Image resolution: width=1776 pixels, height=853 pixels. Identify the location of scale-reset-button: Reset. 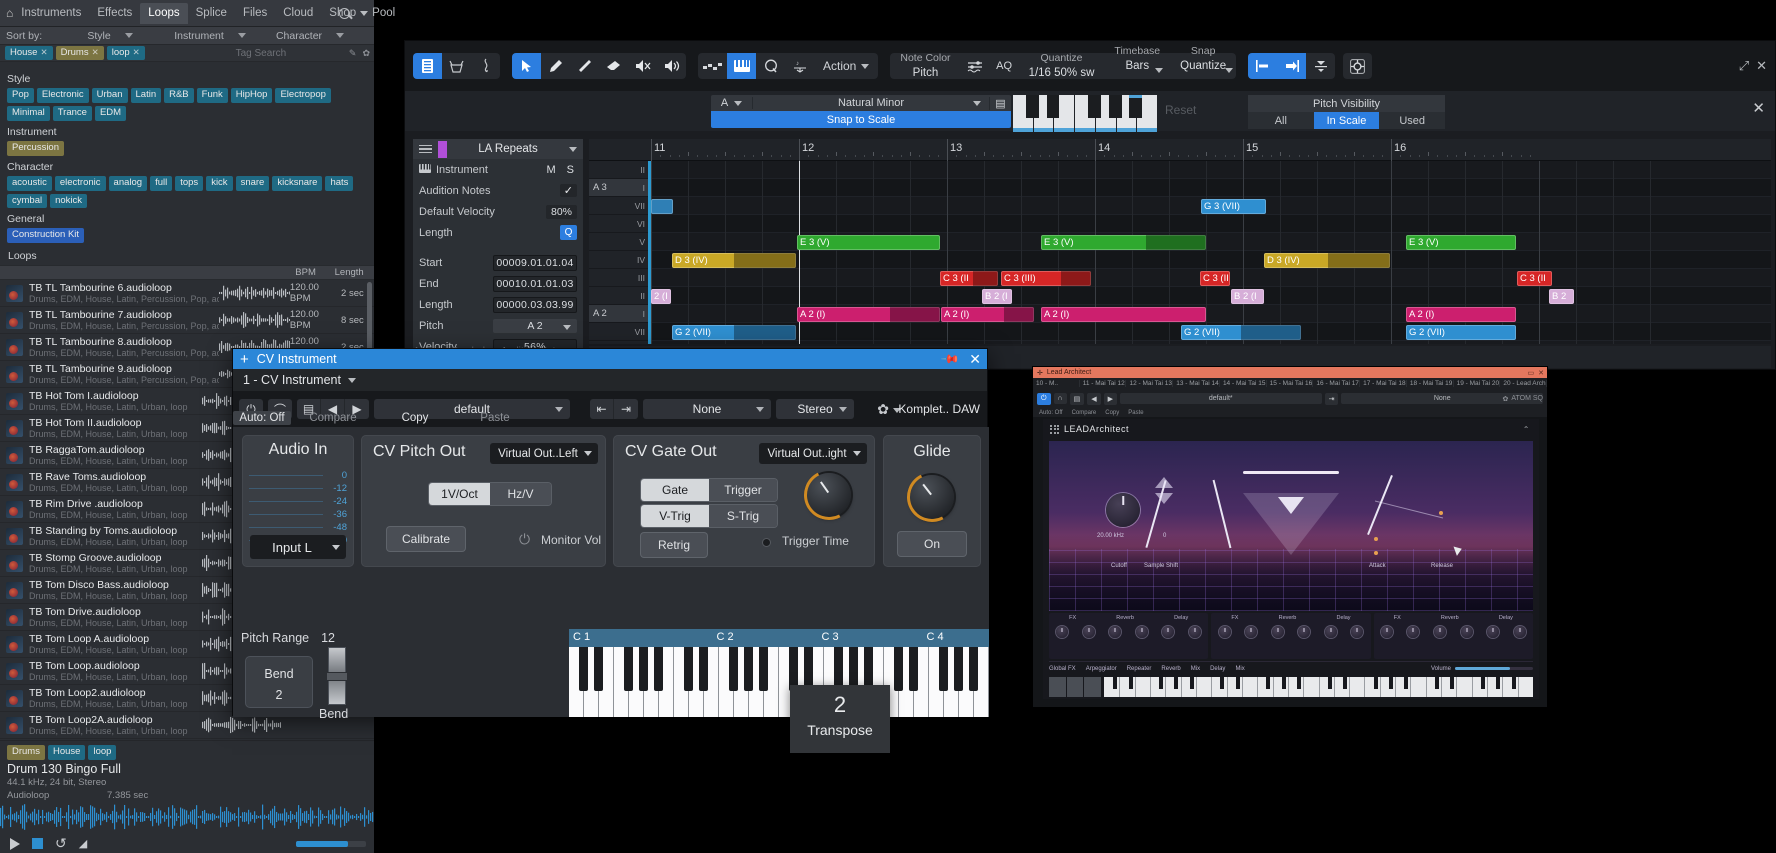
(1180, 110).